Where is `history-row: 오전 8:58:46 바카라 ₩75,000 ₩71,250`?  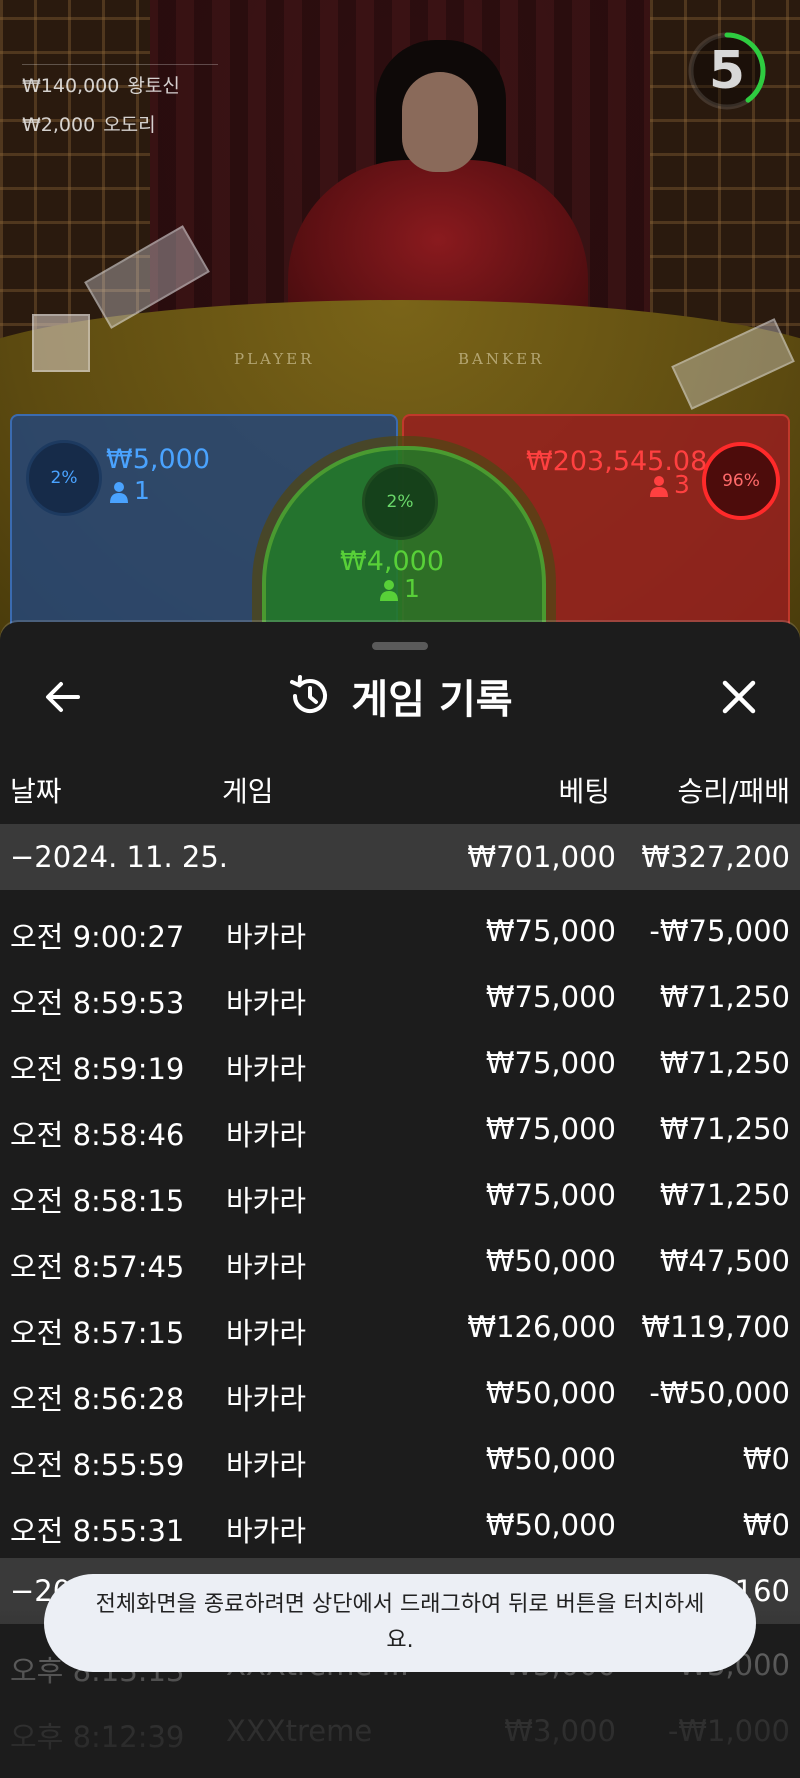
history-row: 오전 8:58:46 바카라 ₩75,000 ₩71,250 is located at coordinates (400, 1129).